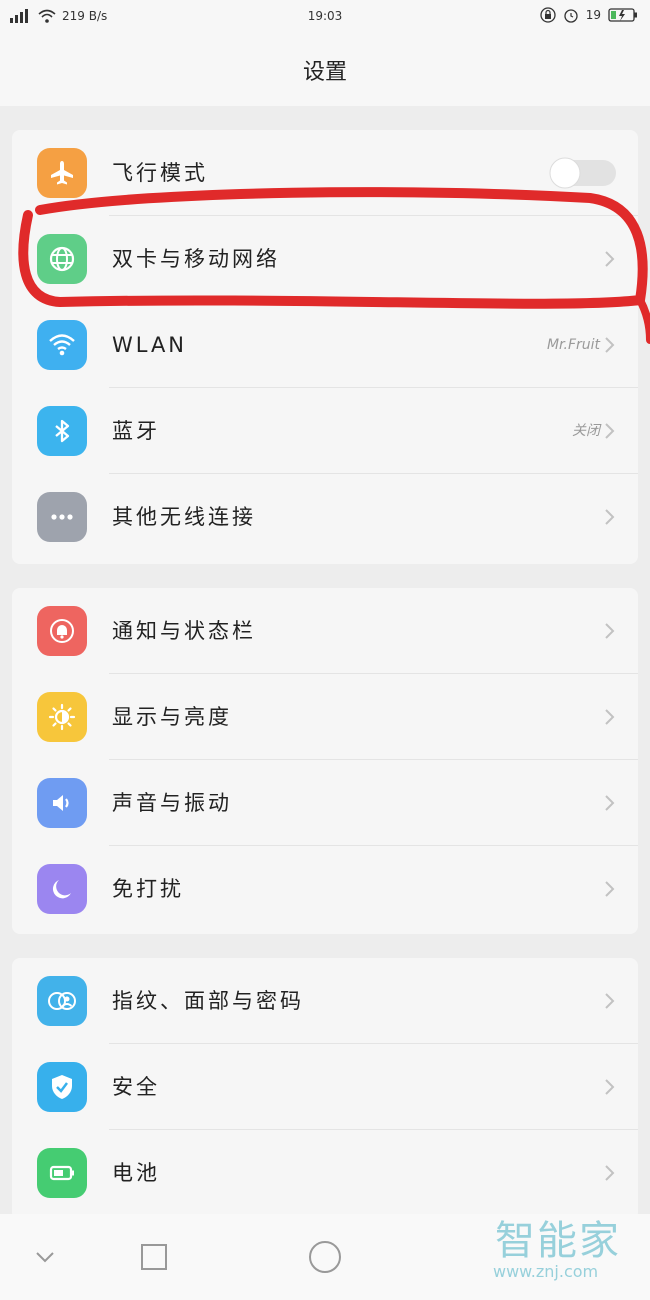 The height and width of the screenshot is (1300, 650). Describe the element at coordinates (325, 17) in the screenshot. I see `status-bar: 219 B/s 19:03 19` at that location.